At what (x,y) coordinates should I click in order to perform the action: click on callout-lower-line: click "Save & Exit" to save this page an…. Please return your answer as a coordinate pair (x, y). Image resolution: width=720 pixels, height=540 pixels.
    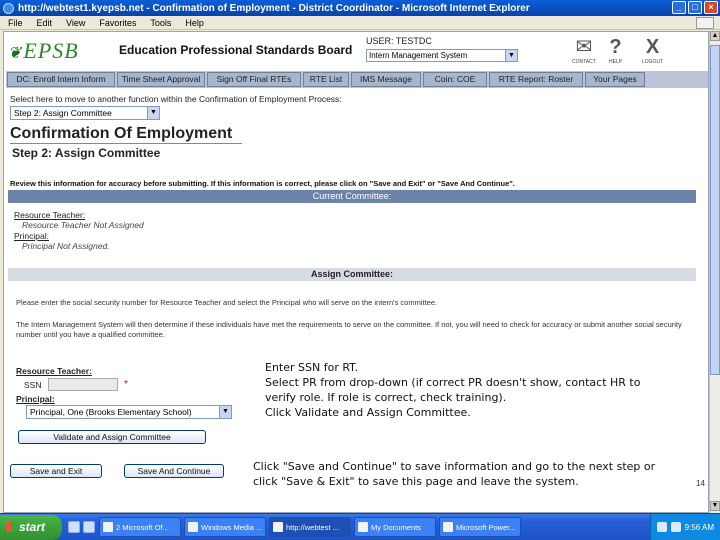
    Looking at the image, I should click on (416, 481).